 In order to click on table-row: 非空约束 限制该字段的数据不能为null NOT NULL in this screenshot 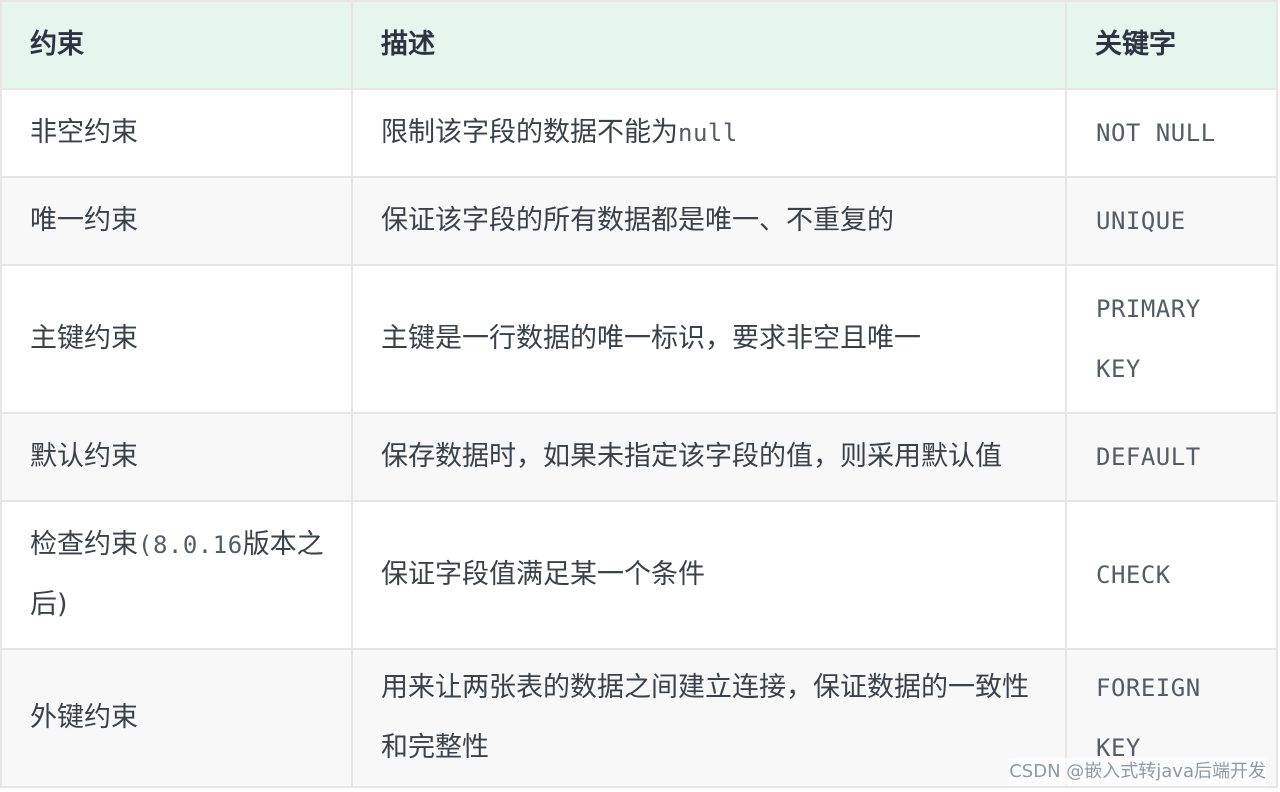, I will do `click(639, 133)`.